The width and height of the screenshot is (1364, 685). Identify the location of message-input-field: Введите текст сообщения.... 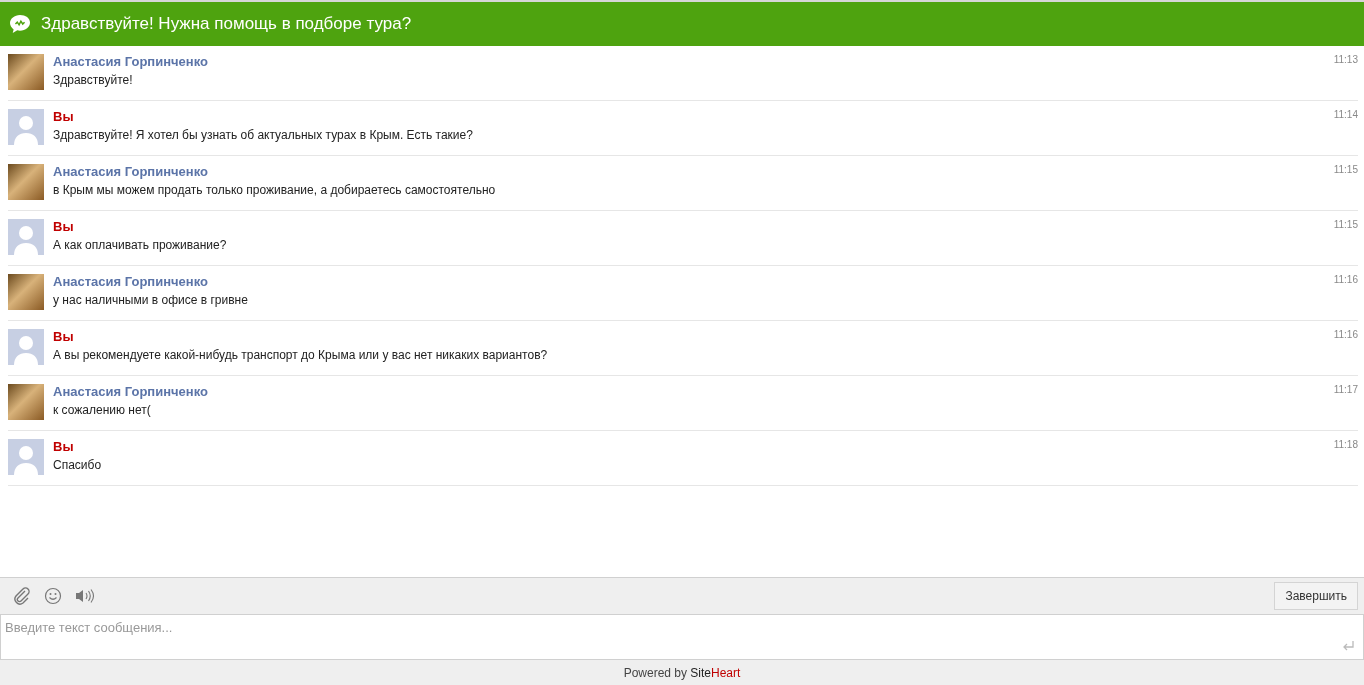
(682, 637).